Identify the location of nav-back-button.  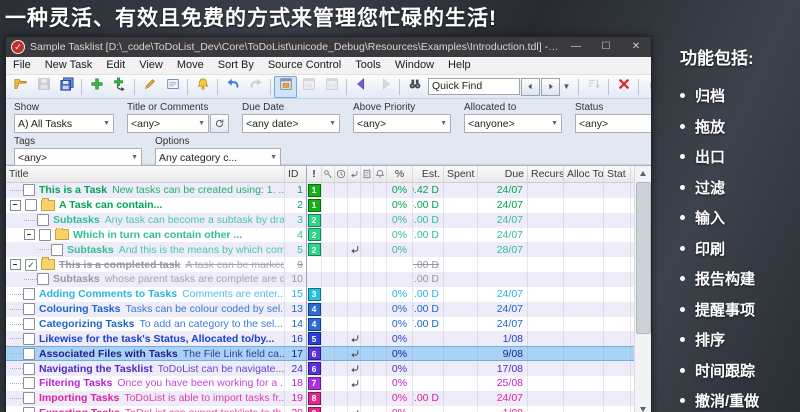
(361, 87).